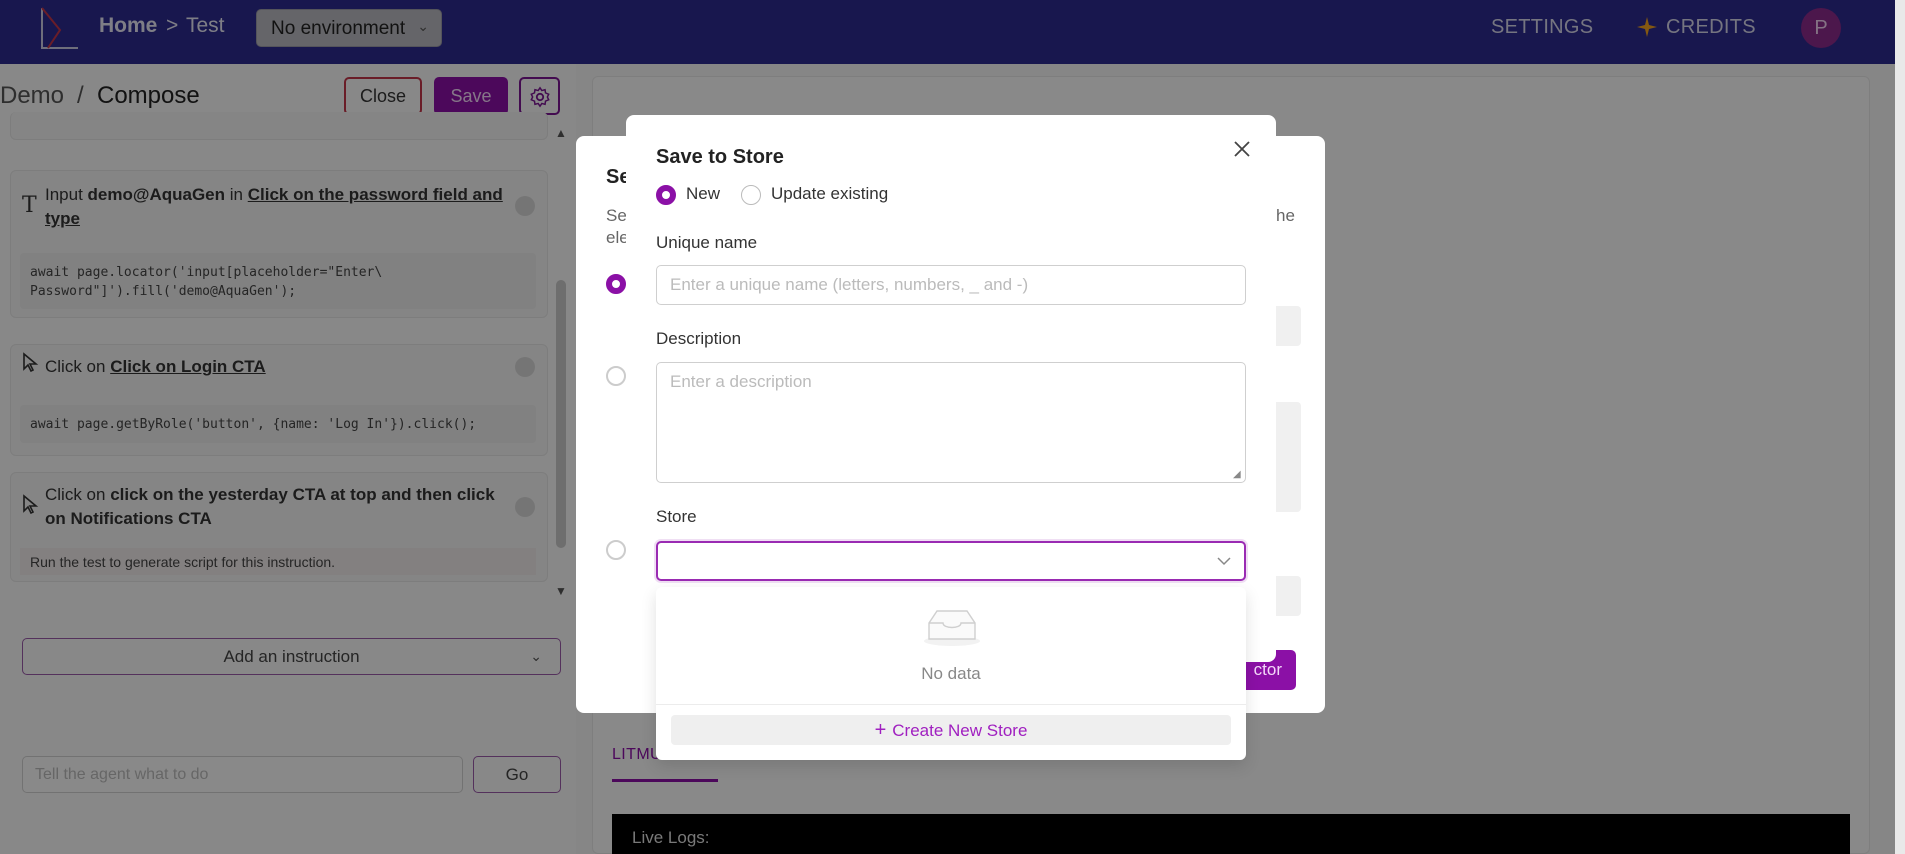  I want to click on page-scrollbar, so click(1900, 427).